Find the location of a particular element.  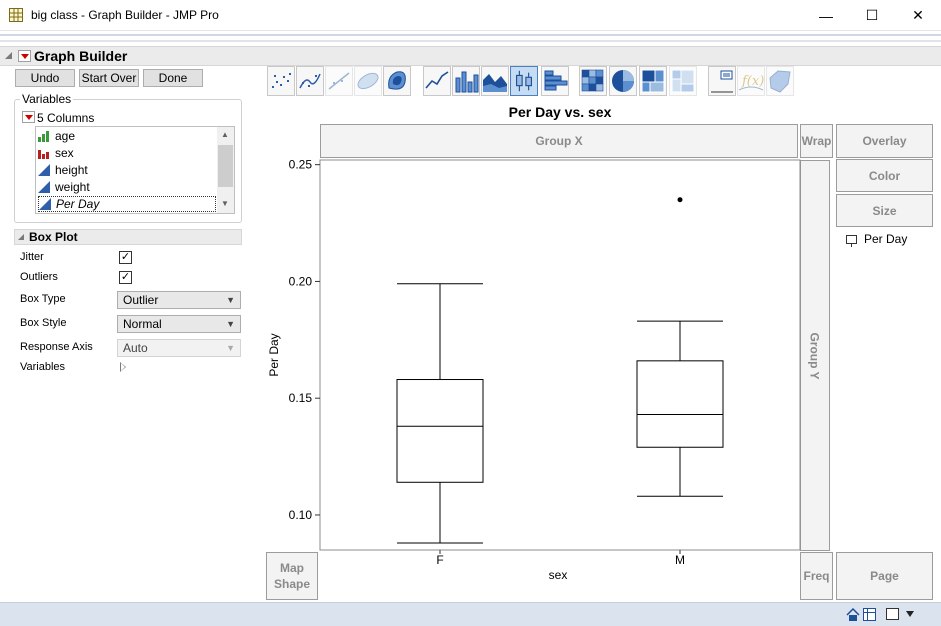

x-tick-label: F is located at coordinates (439, 560).